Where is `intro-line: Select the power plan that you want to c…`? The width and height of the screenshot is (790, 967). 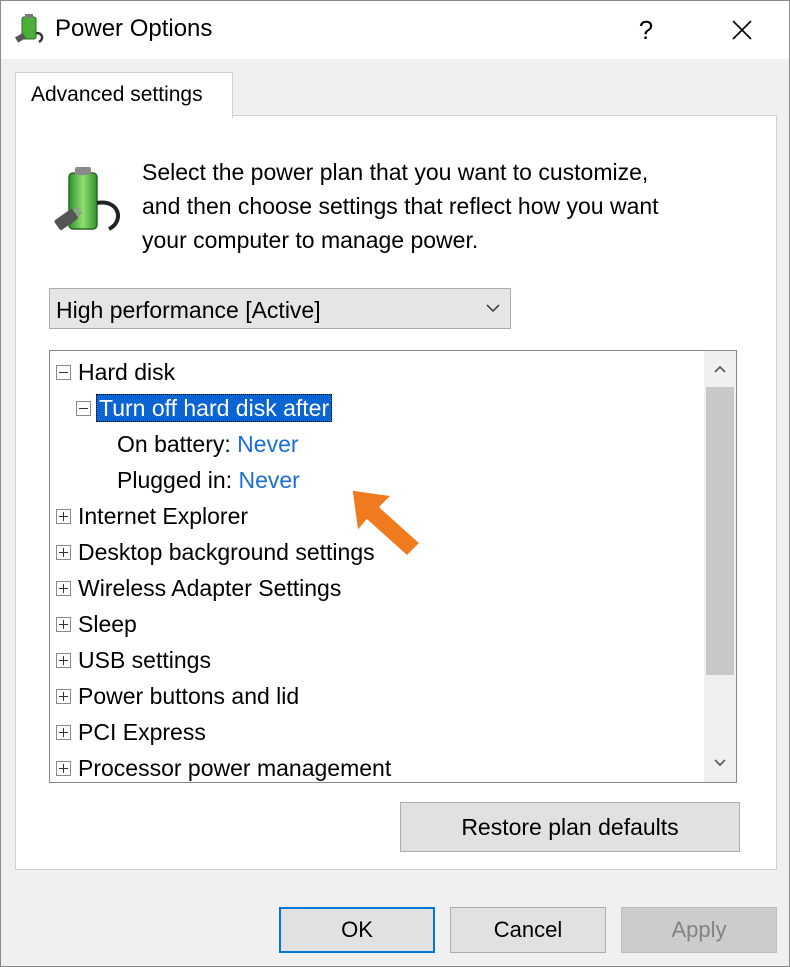
intro-line: Select the power plan that you want to c… is located at coordinates (395, 172).